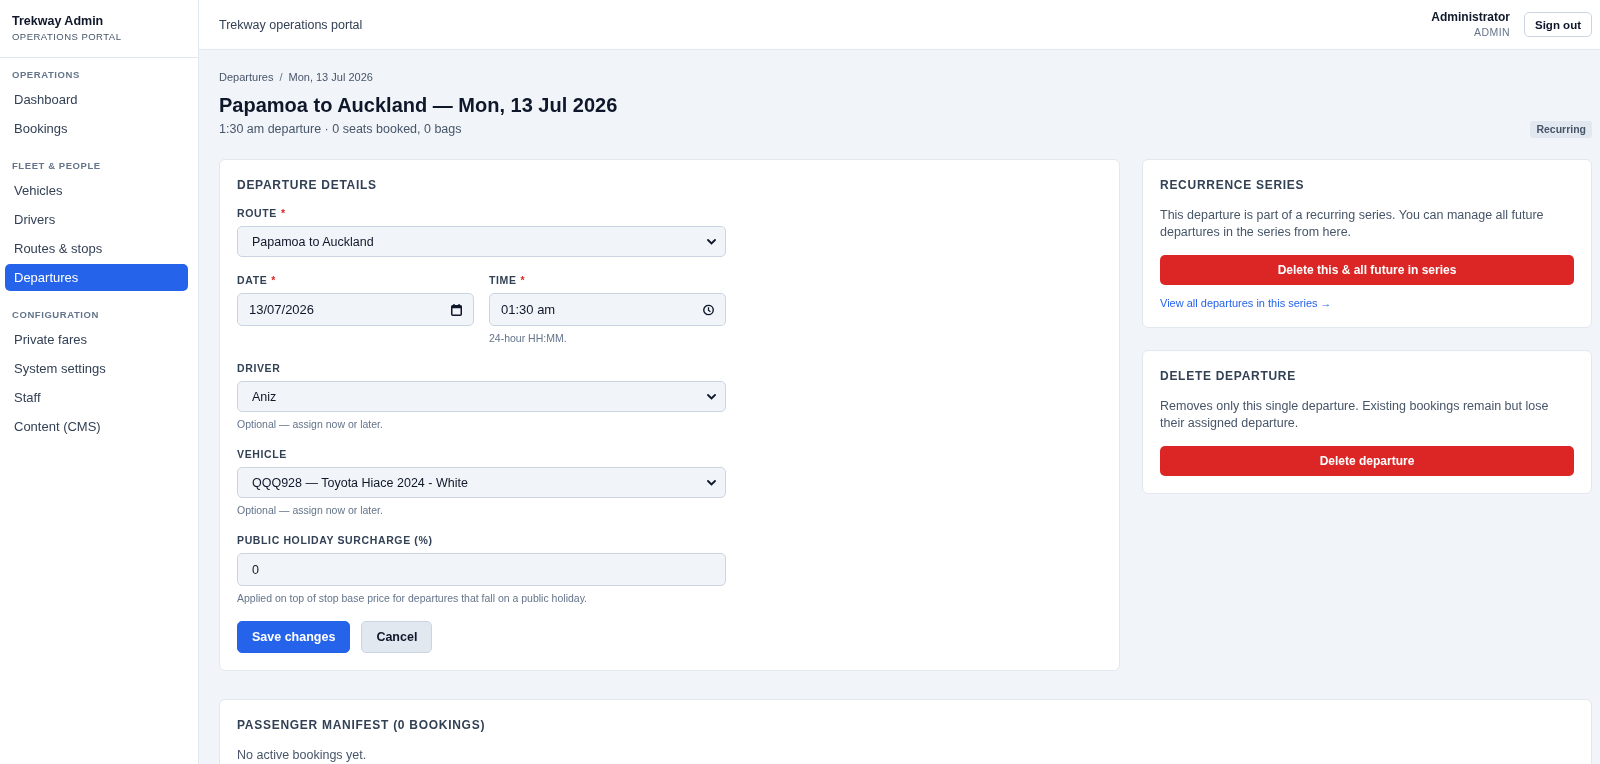  What do you see at coordinates (335, 540) in the screenshot?
I see `field-label: PUBLIC HOLIDAY SURCHARGE (%)` at bounding box center [335, 540].